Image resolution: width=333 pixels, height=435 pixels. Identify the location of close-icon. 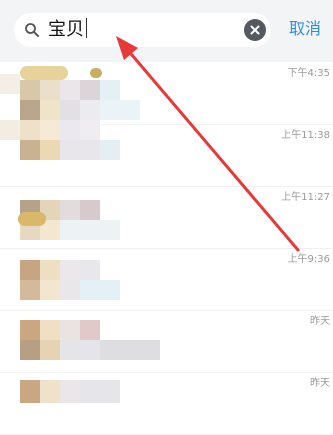
(255, 30).